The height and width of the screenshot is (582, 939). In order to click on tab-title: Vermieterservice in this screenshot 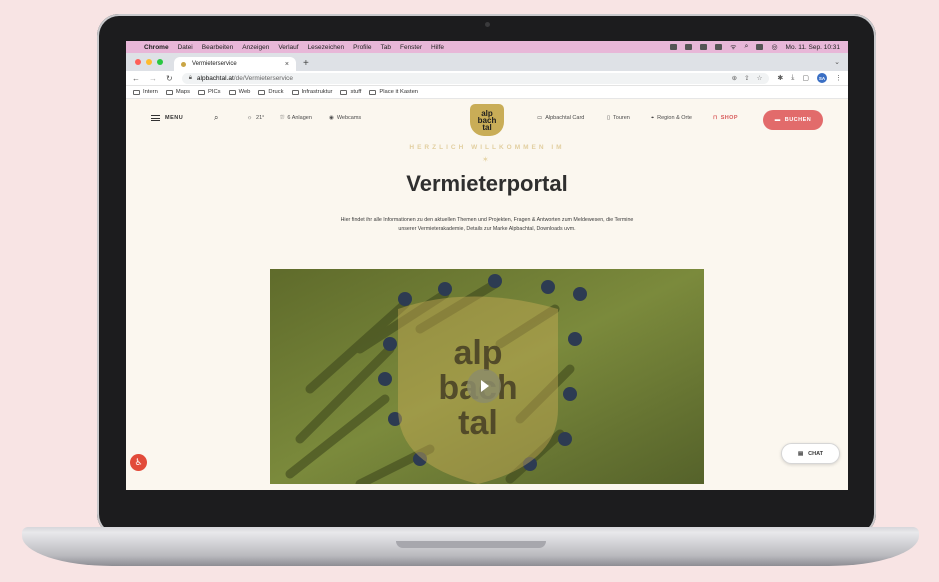, I will do `click(214, 64)`.